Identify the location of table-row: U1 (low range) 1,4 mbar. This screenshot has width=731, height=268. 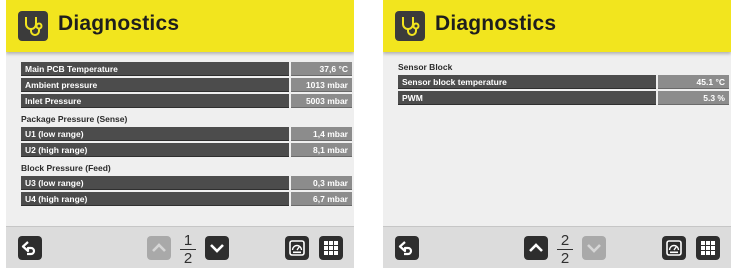
(186, 134).